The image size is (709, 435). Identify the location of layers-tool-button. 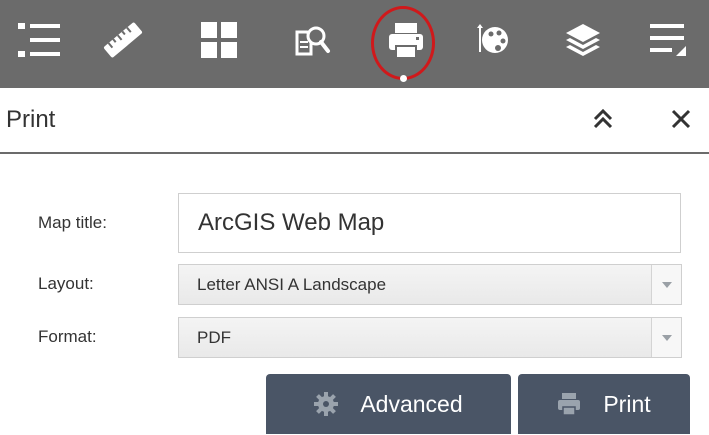
(583, 40).